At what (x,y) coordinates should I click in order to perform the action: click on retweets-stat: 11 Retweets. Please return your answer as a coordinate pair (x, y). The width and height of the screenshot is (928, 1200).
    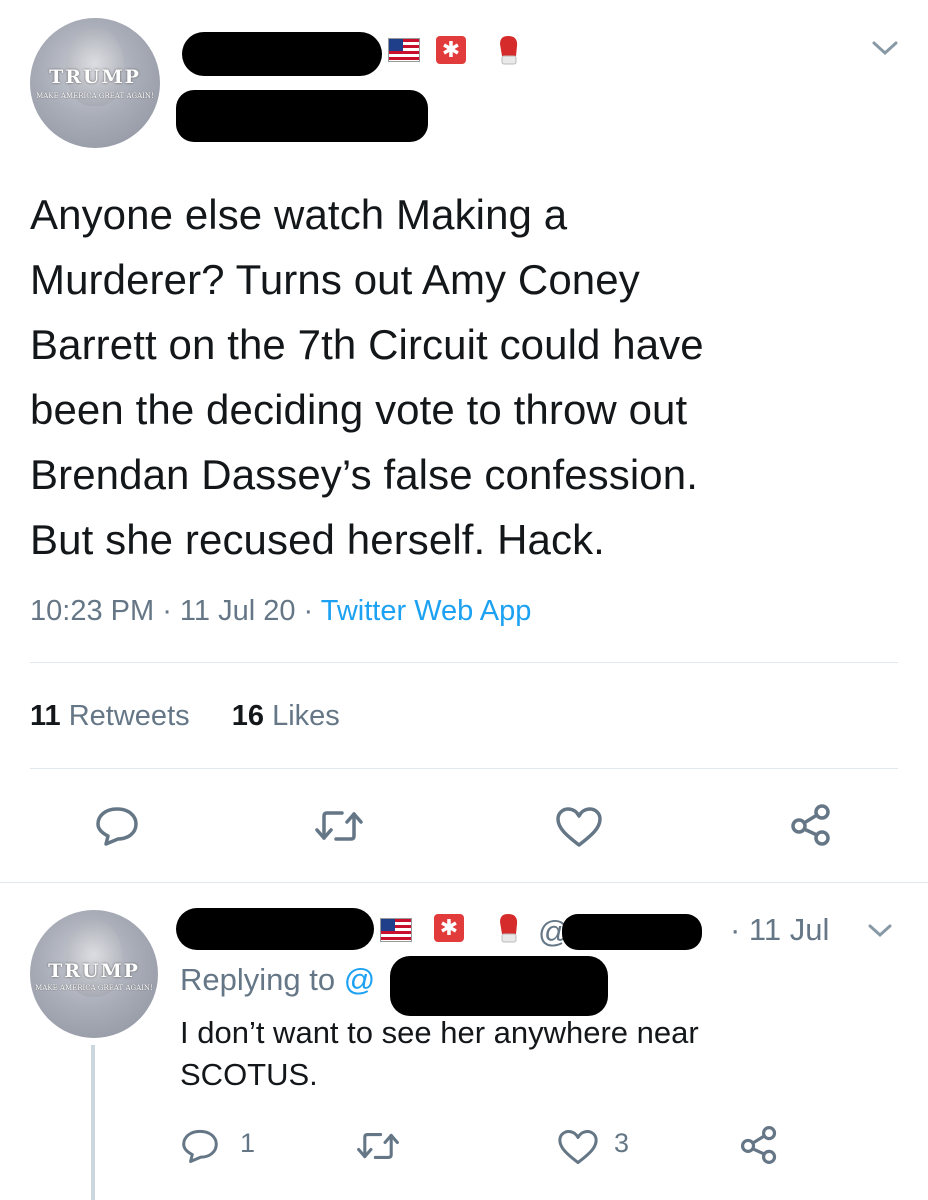
    Looking at the image, I should click on (110, 716).